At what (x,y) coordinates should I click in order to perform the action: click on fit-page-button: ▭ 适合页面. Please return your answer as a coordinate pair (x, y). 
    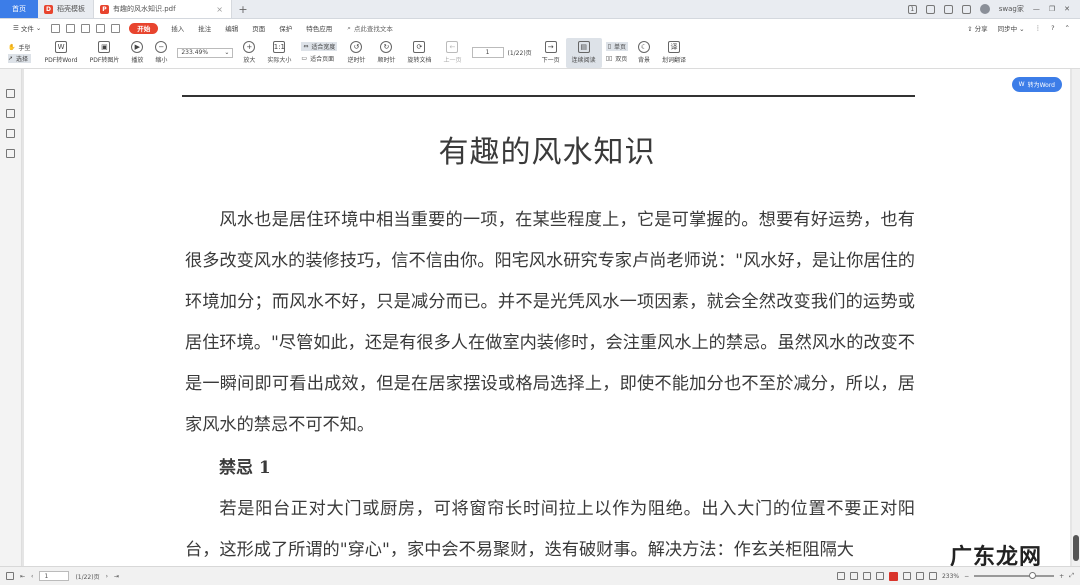
    Looking at the image, I should click on (319, 58).